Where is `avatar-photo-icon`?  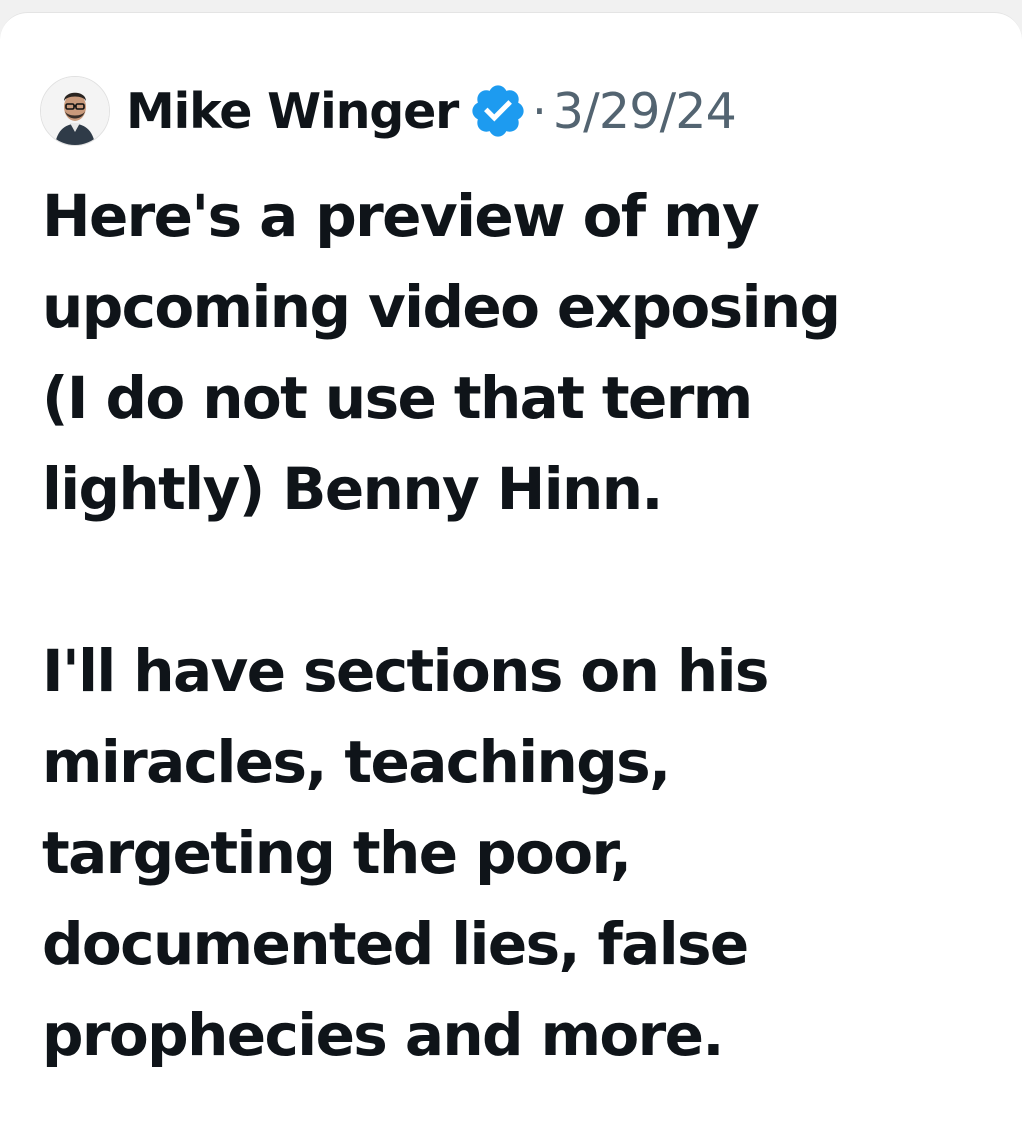 avatar-photo-icon is located at coordinates (75, 111).